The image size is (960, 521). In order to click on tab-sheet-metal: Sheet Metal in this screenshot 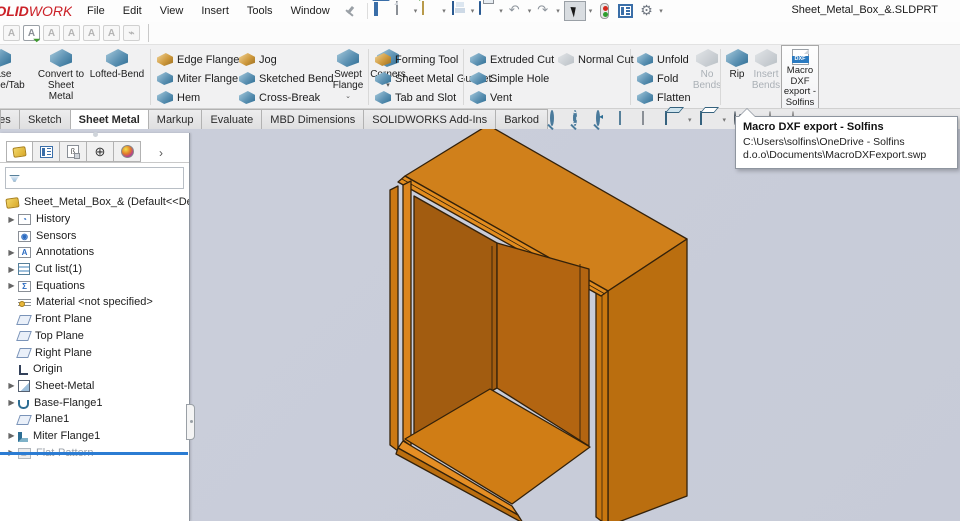, I will do `click(109, 119)`.